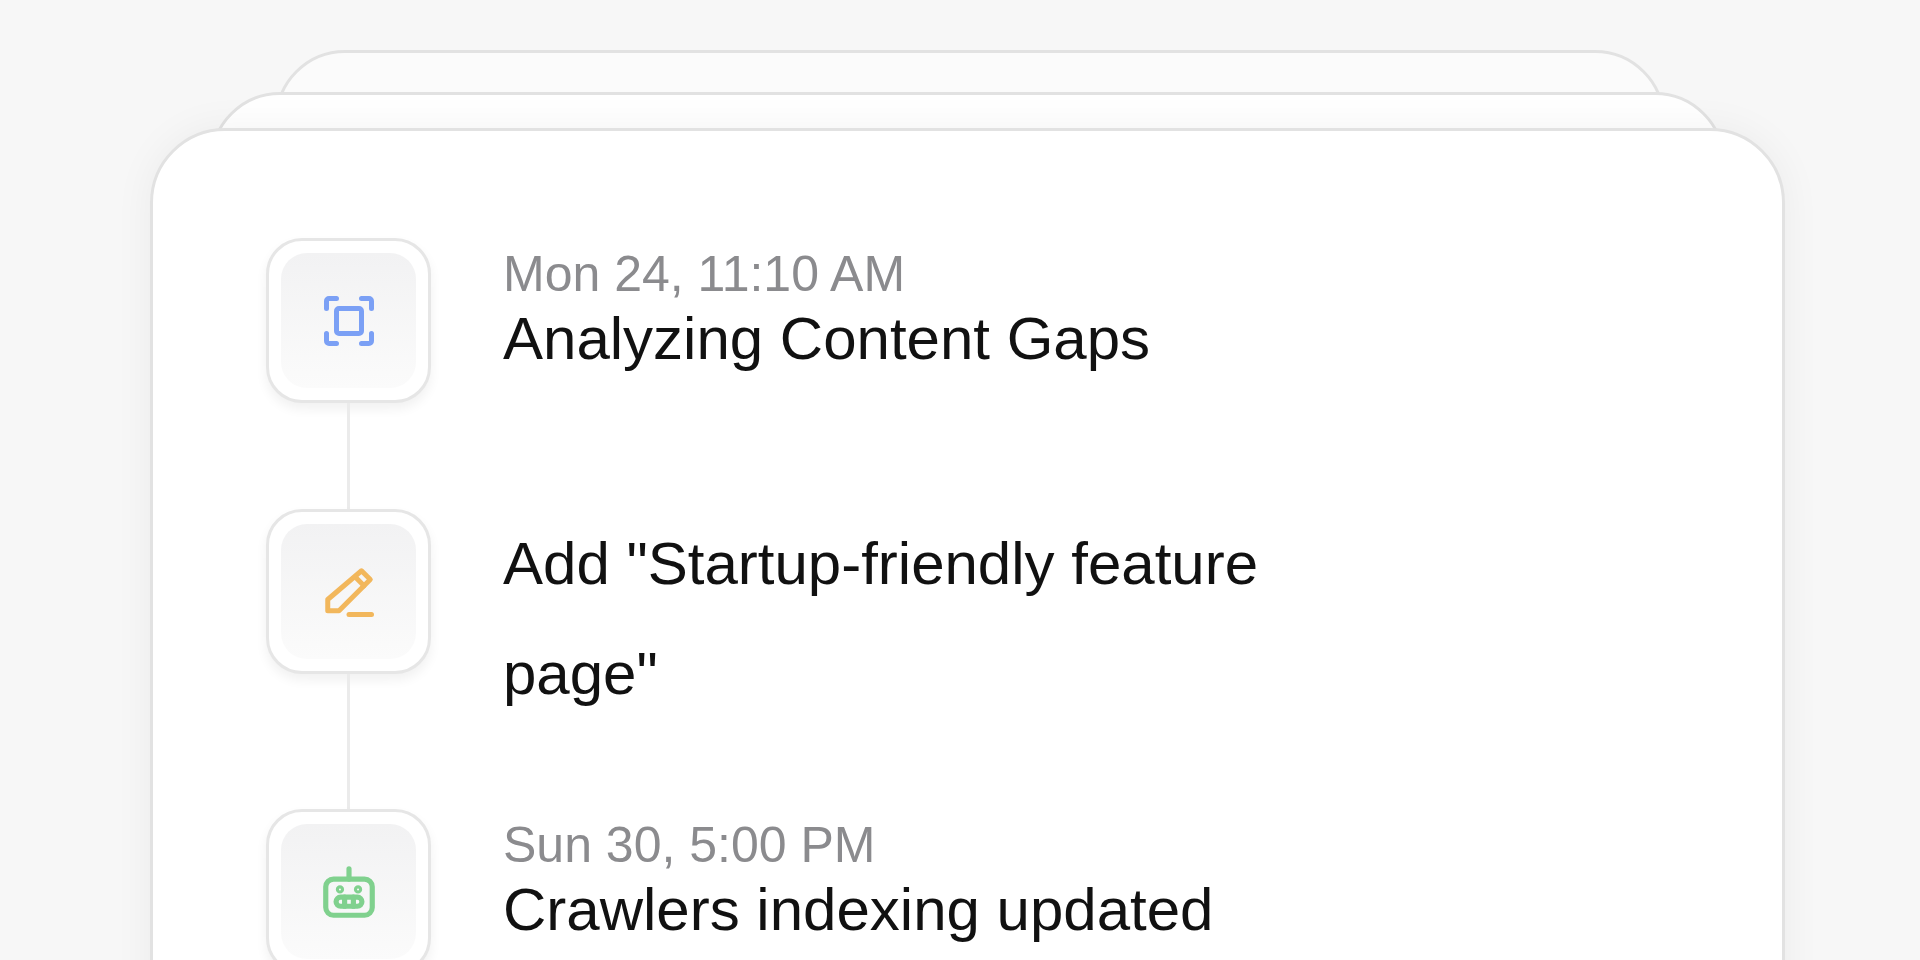 The height and width of the screenshot is (960, 1920). I want to click on event-title: Crawlers indexing updated, so click(859, 909).